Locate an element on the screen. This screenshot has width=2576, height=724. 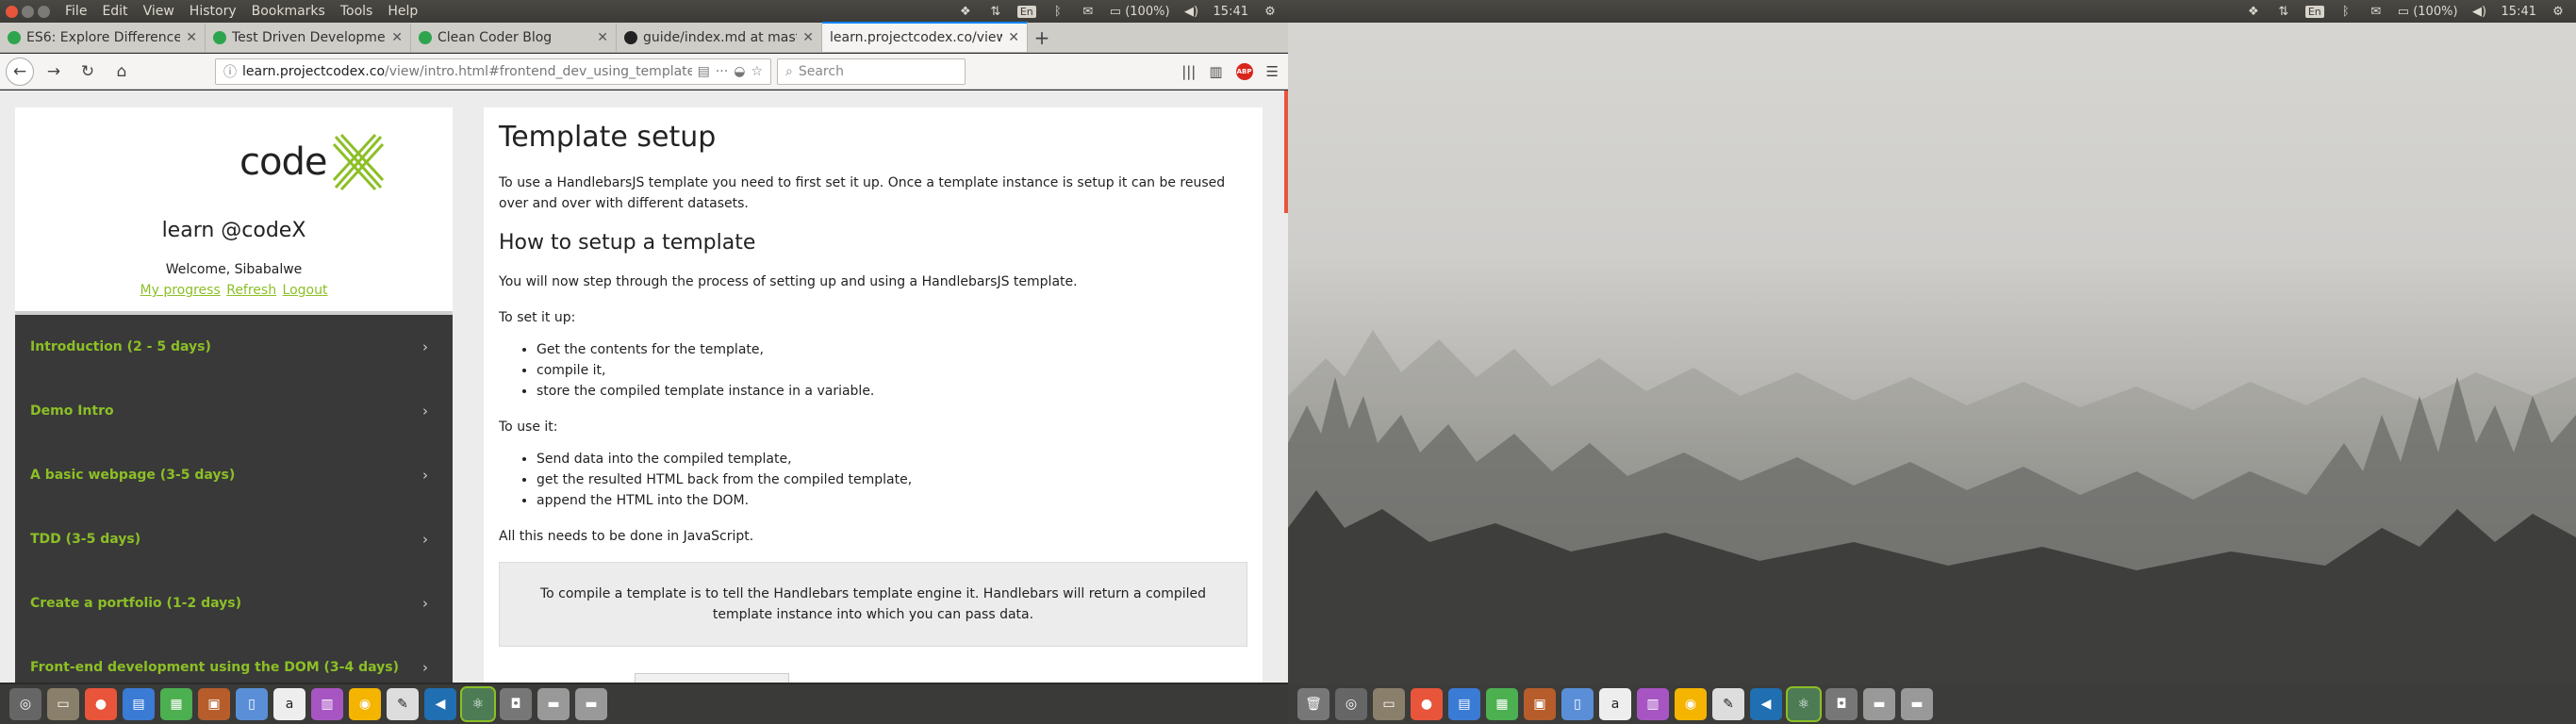
course-item: Introduction (2 - 5 days) › is located at coordinates (234, 347).